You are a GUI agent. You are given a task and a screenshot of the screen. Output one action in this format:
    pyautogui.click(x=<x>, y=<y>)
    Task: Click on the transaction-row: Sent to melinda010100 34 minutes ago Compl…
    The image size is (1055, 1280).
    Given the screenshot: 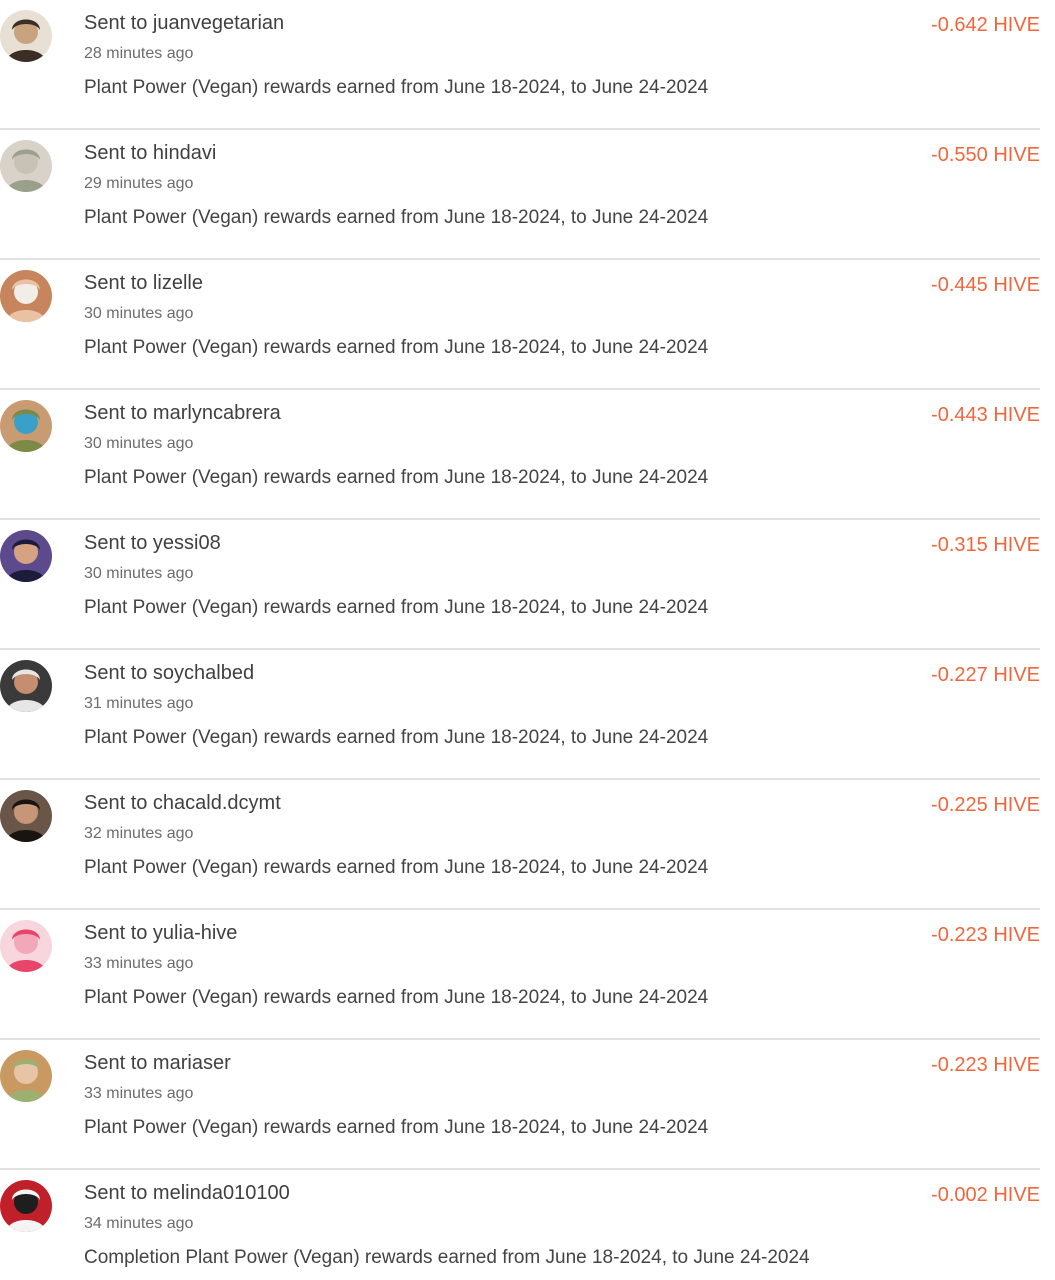 What is the action you would take?
    pyautogui.click(x=520, y=1225)
    